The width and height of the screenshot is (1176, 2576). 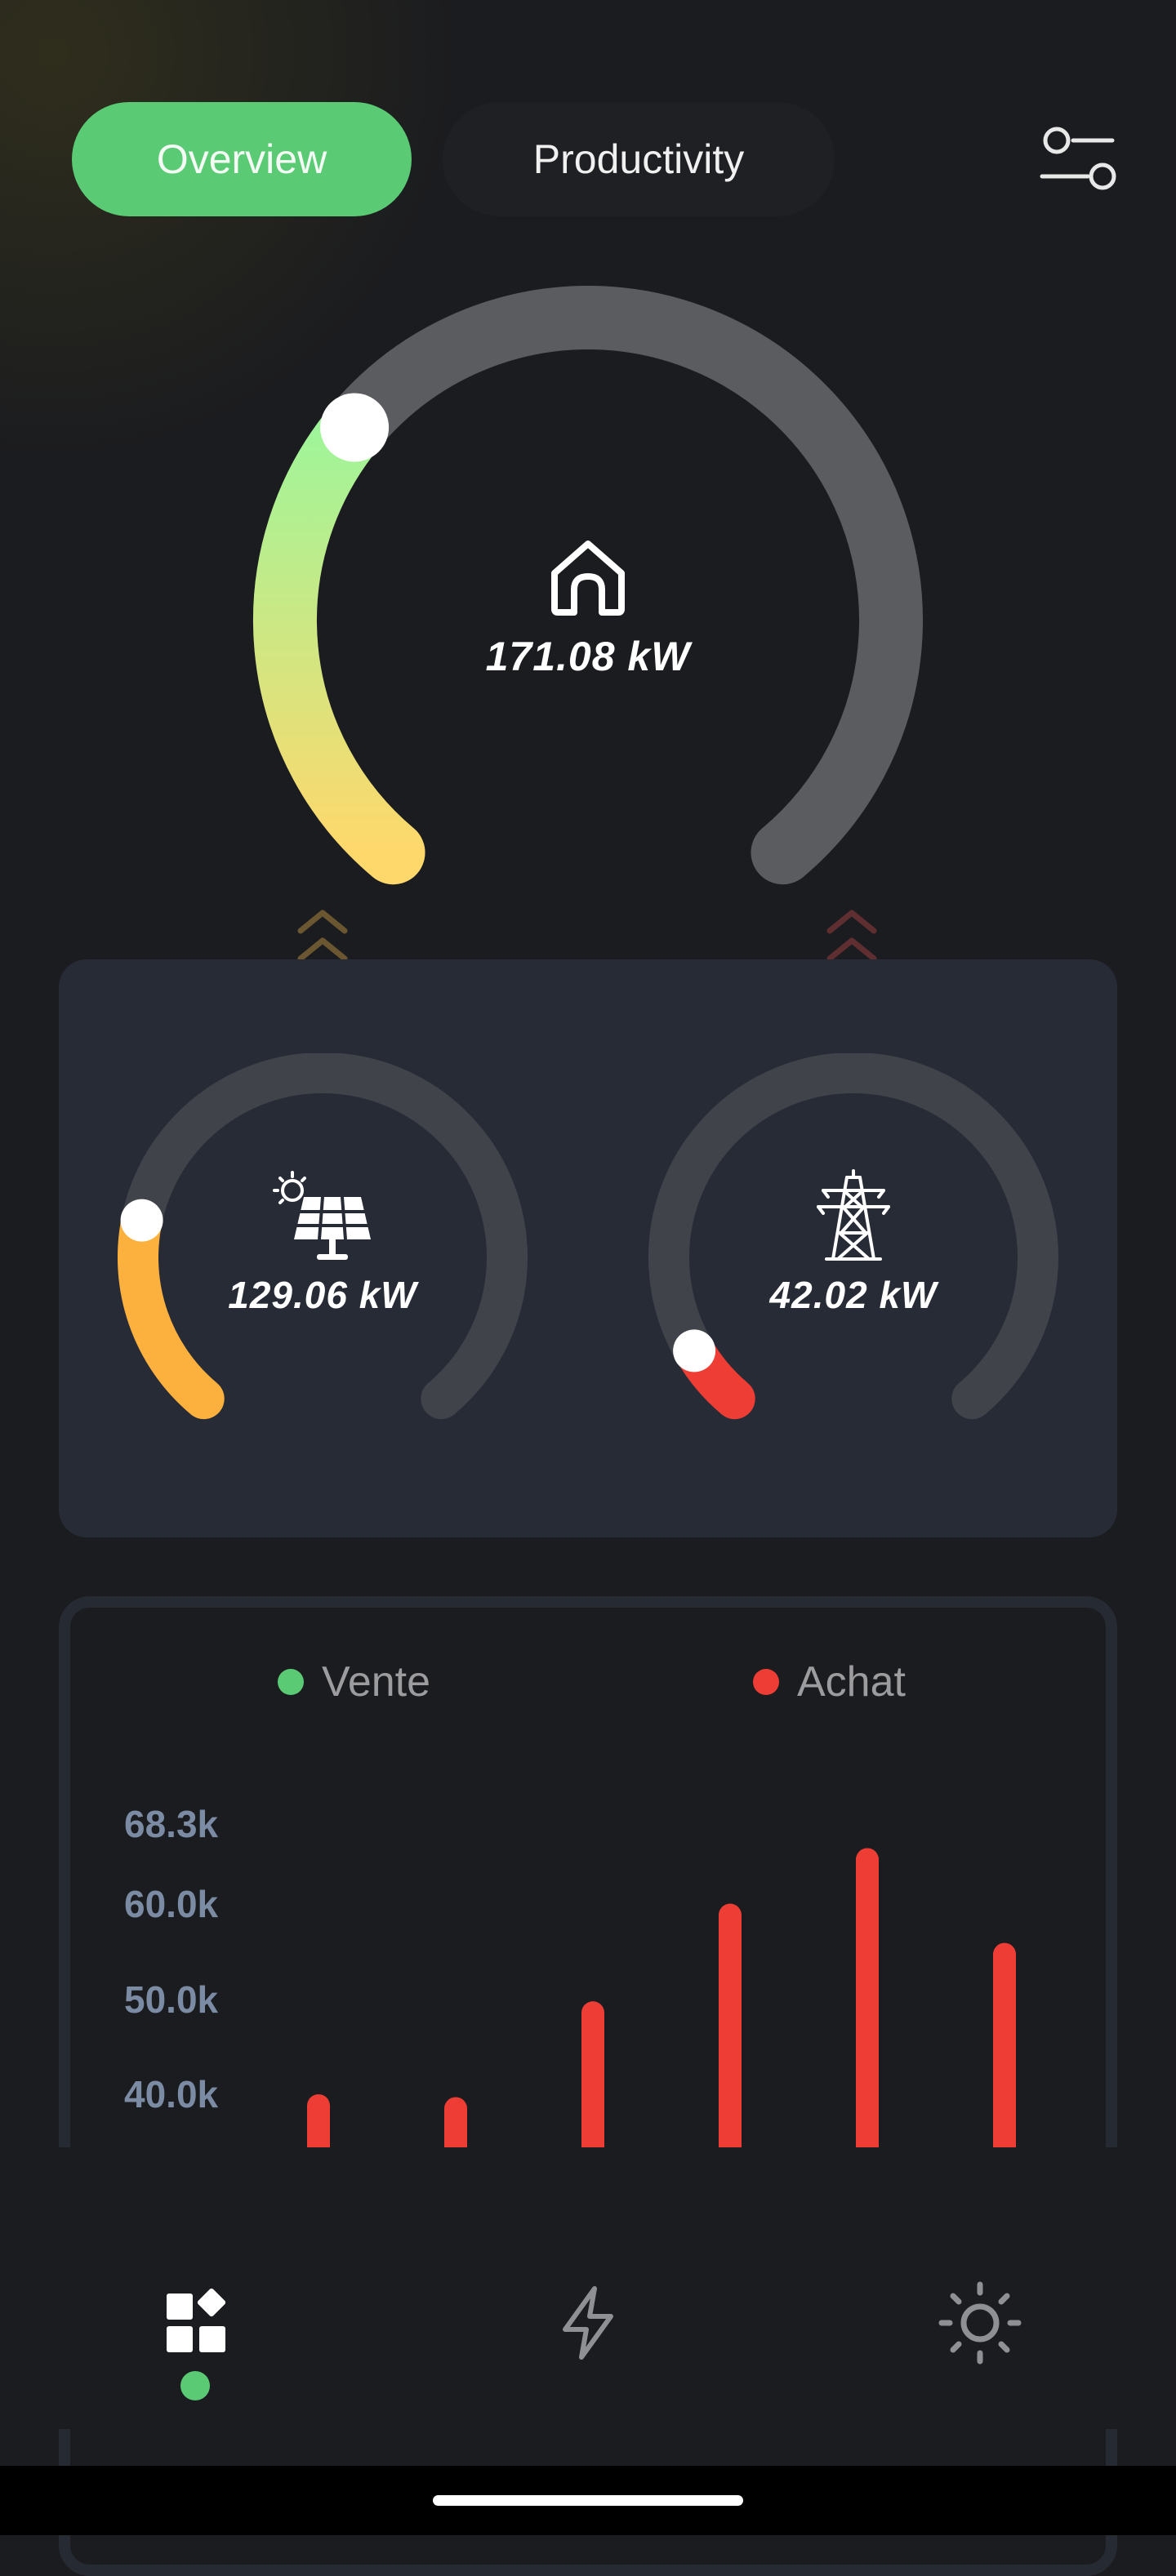 I want to click on legend-item-achat: Achat, so click(x=829, y=1681).